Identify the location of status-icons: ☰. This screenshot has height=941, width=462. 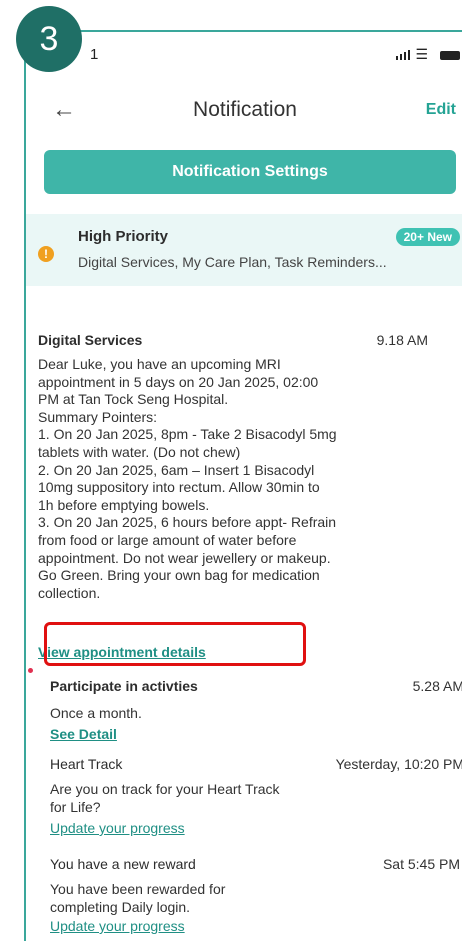
(427, 54).